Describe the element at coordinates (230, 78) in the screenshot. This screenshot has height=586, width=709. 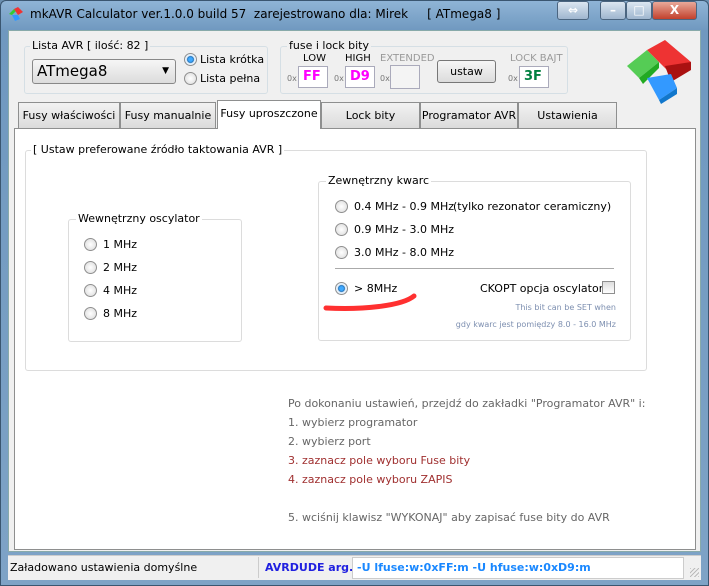
I see `list-full-label: Lista pełna` at that location.